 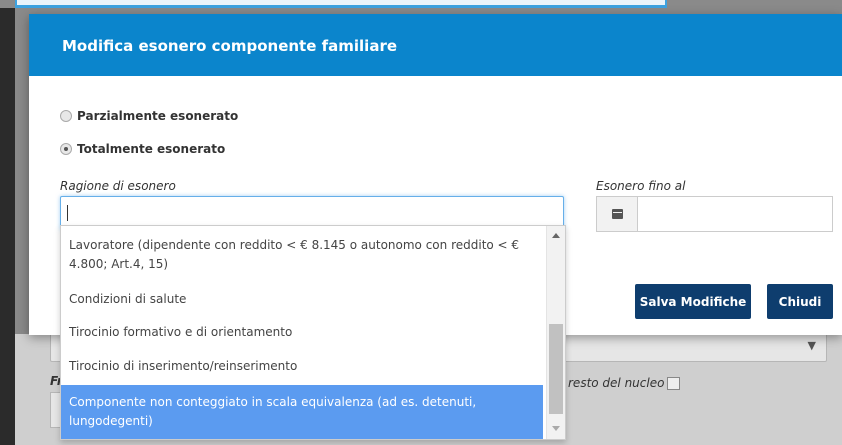 I want to click on reason-label: Ragione di esonero, so click(x=118, y=186).